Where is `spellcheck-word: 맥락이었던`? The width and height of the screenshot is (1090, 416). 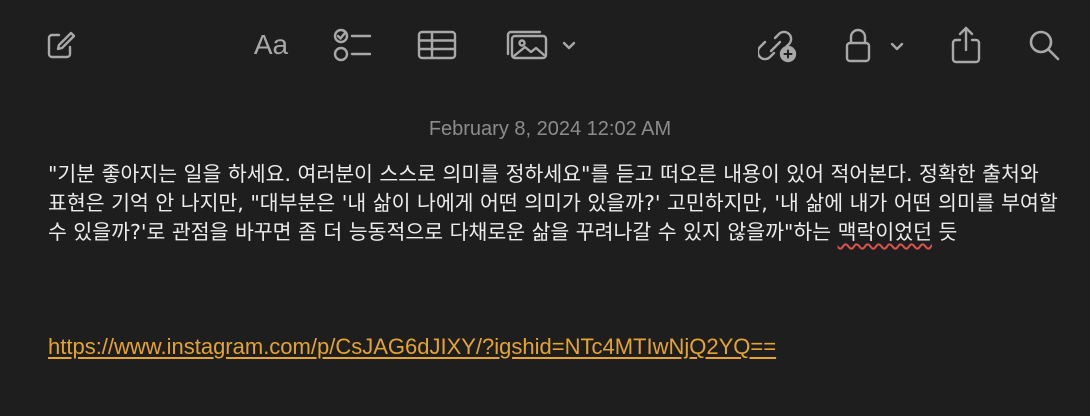 spellcheck-word: 맥락이었던 is located at coordinates (885, 232).